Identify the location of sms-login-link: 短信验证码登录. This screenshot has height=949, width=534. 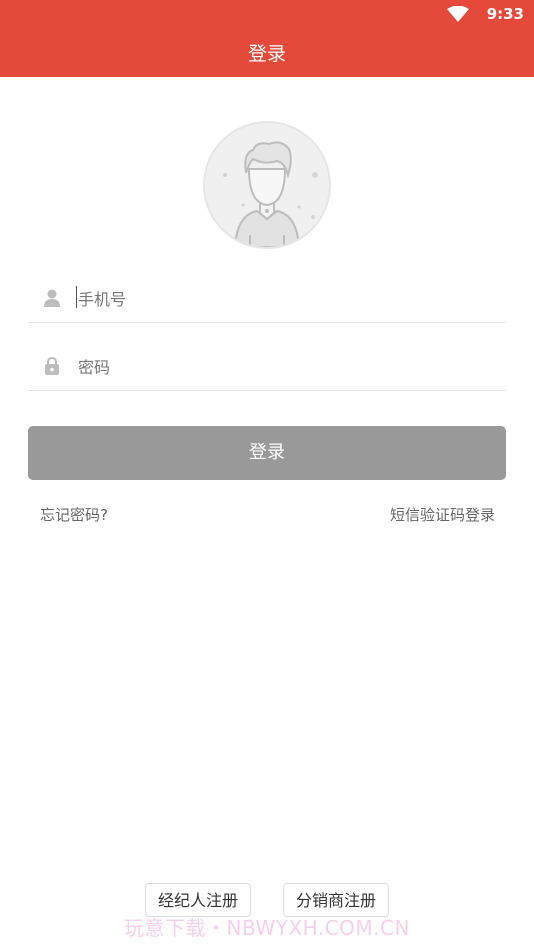
(442, 514).